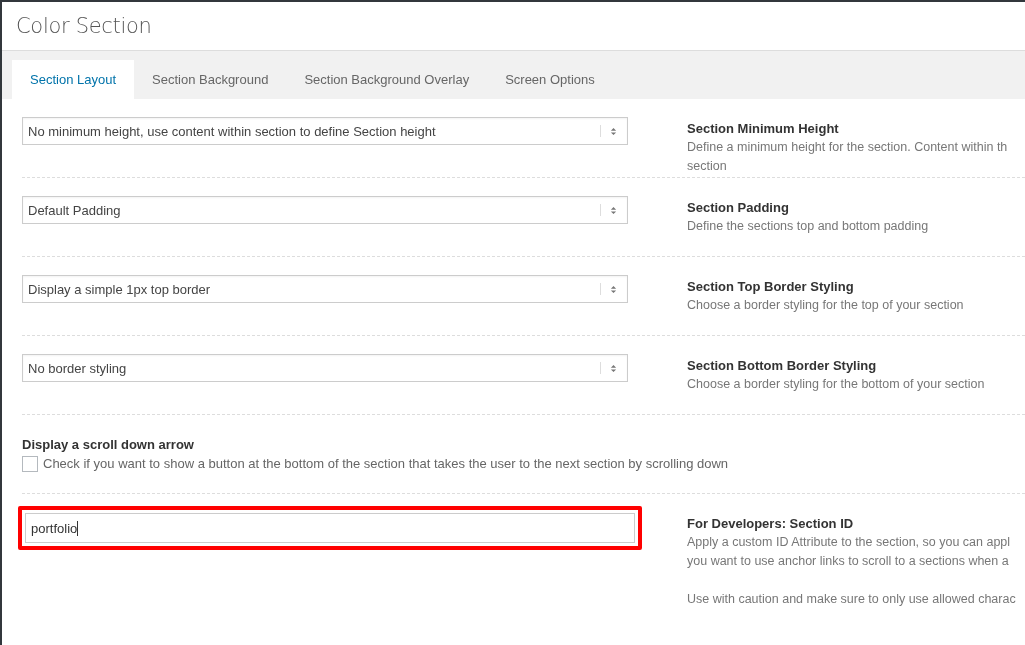 This screenshot has height=645, width=1025. I want to click on setting-description: Define a minimum height for the section. Content within th section, so click(847, 157).